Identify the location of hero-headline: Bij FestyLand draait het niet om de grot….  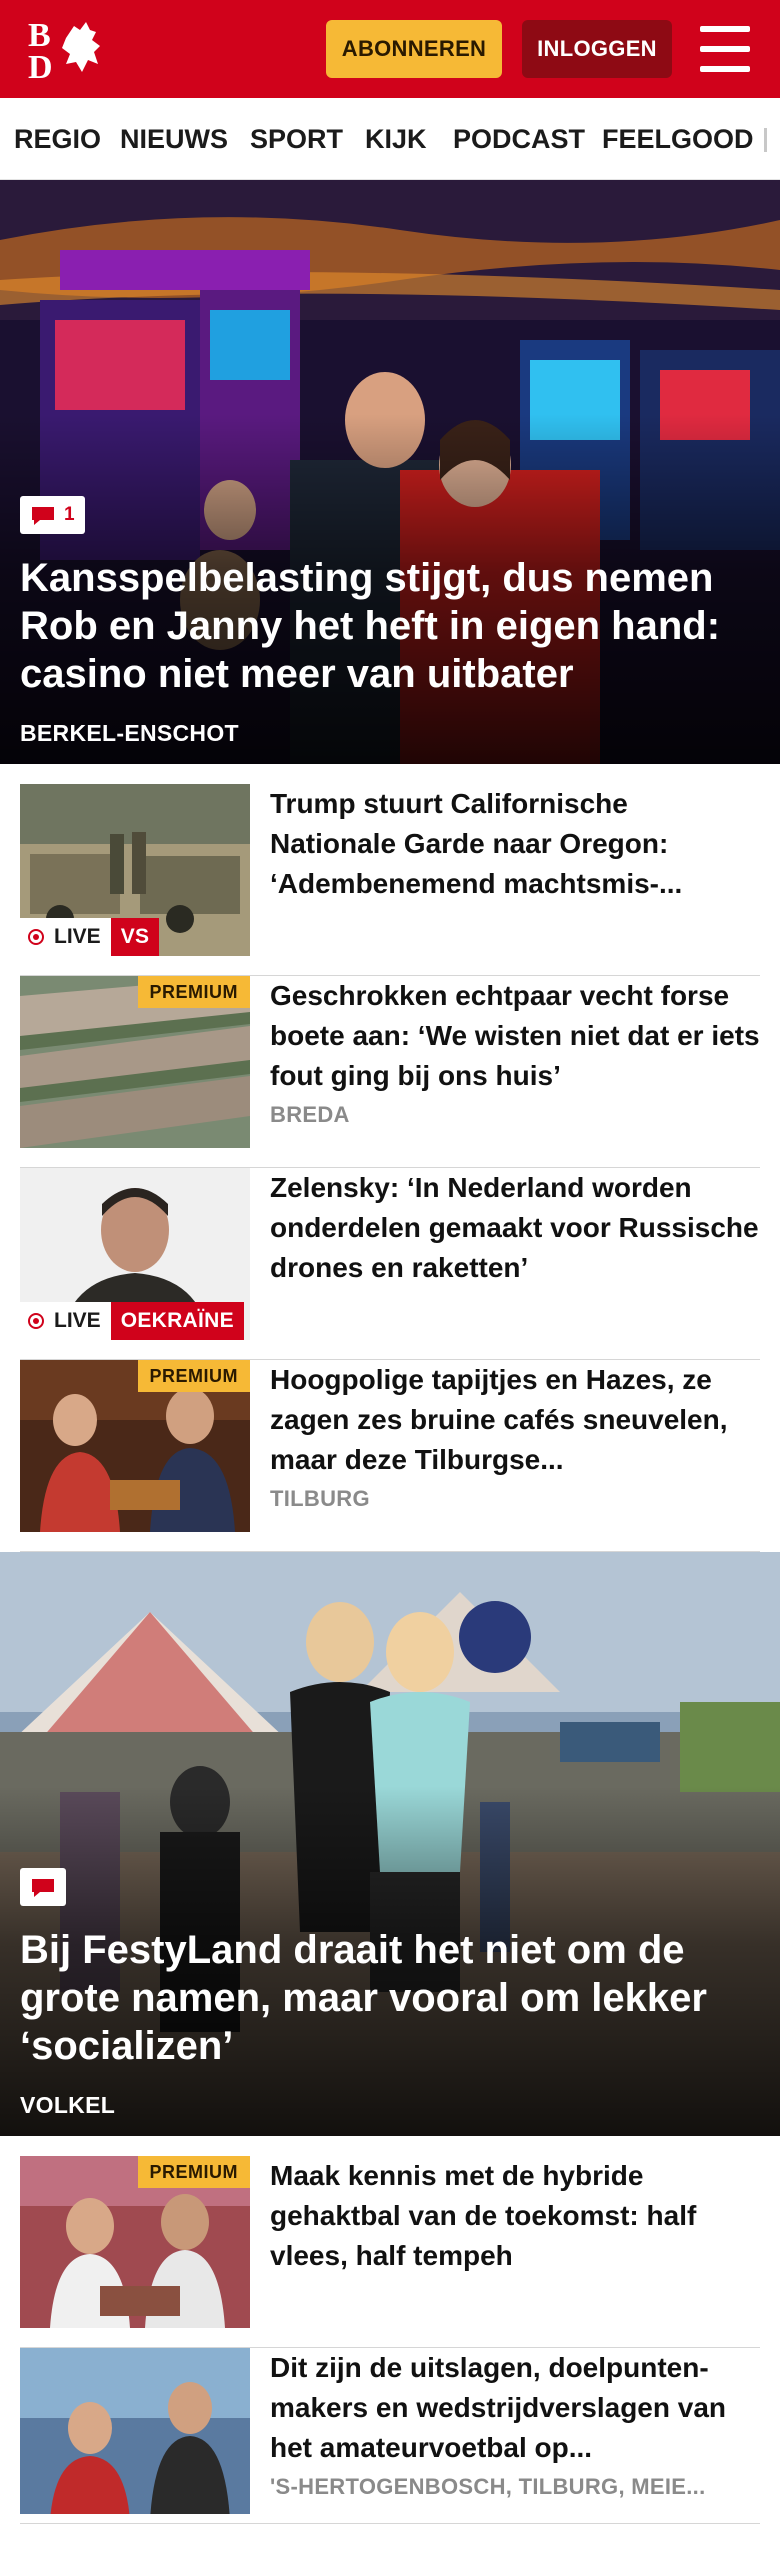
(390, 1998).